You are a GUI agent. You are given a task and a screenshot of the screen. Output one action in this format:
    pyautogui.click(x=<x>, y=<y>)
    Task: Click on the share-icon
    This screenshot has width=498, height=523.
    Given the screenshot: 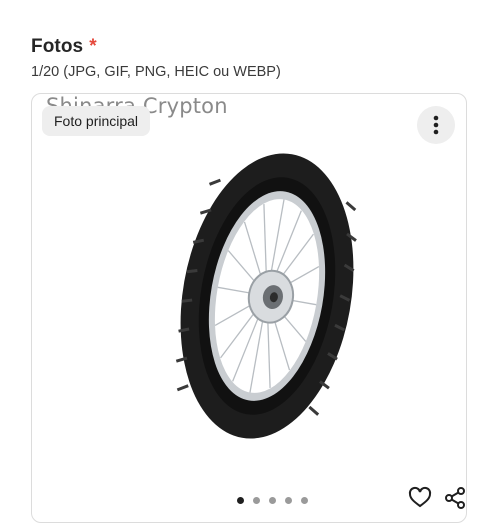 What is the action you would take?
    pyautogui.click(x=455, y=498)
    